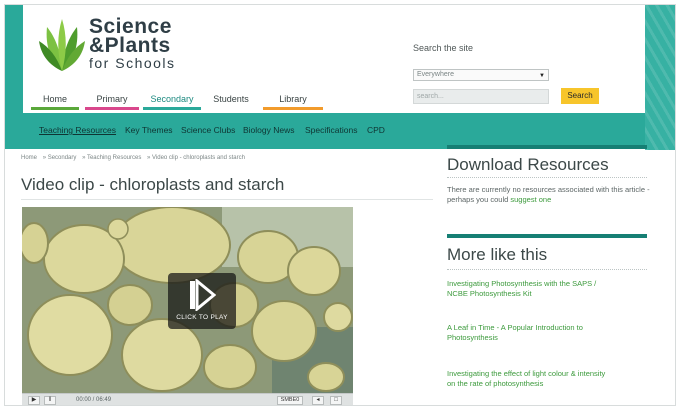  Describe the element at coordinates (547, 177) in the screenshot. I see `download-divider` at that location.